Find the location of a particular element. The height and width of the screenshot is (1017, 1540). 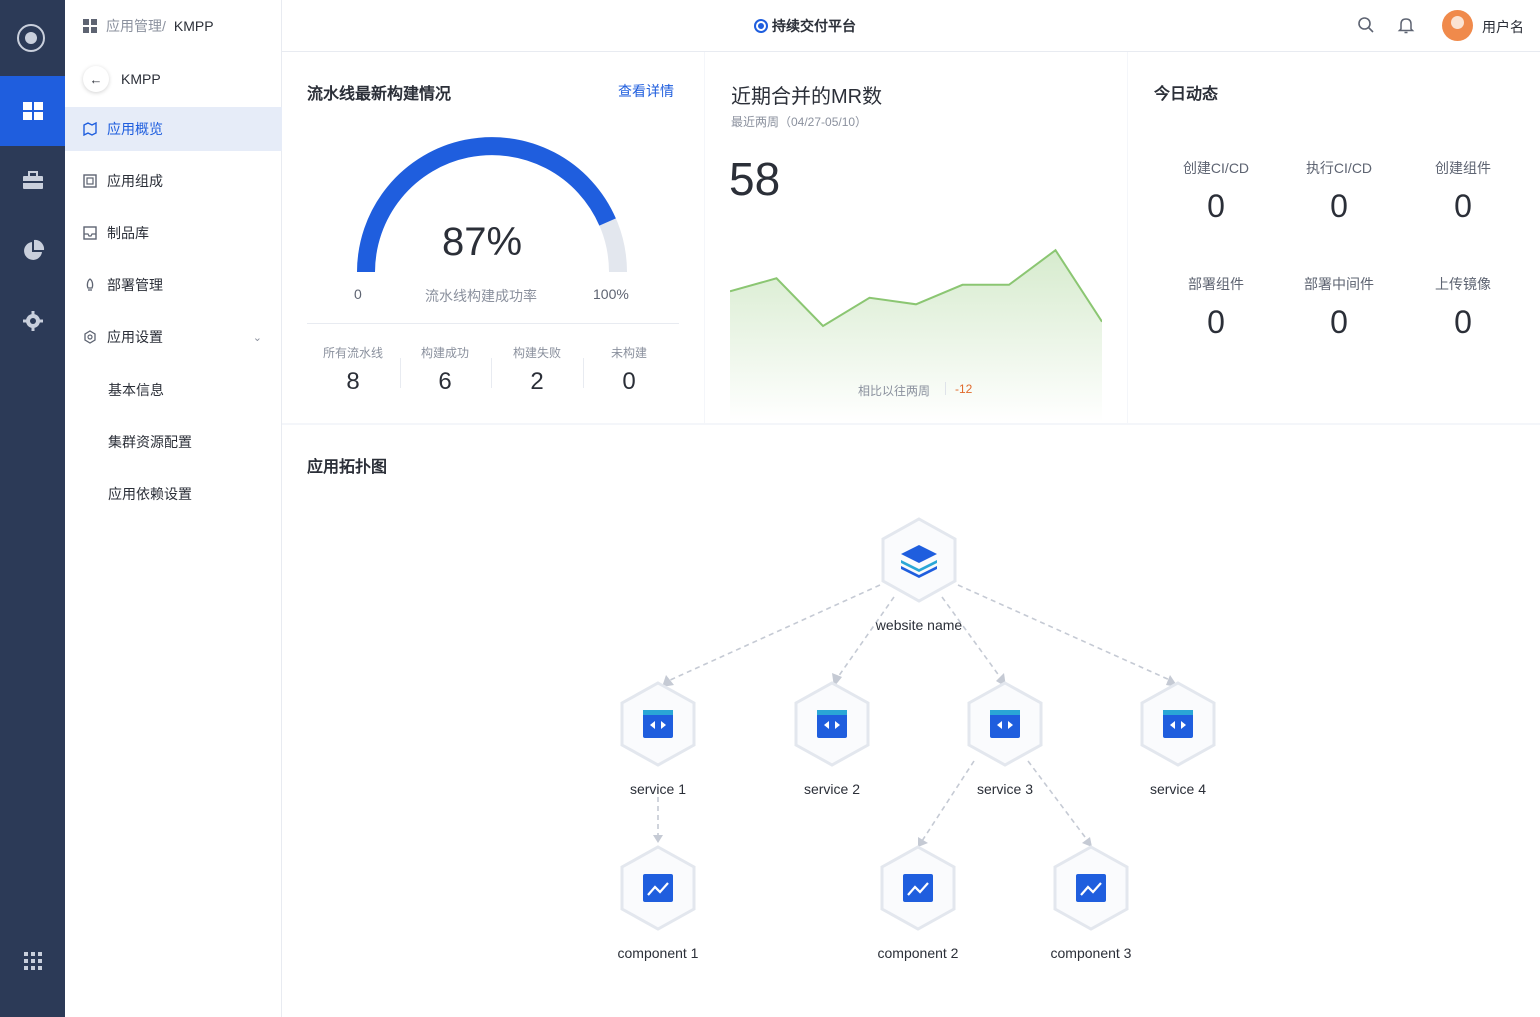

nav-item-label: 应用设置 is located at coordinates (135, 337).